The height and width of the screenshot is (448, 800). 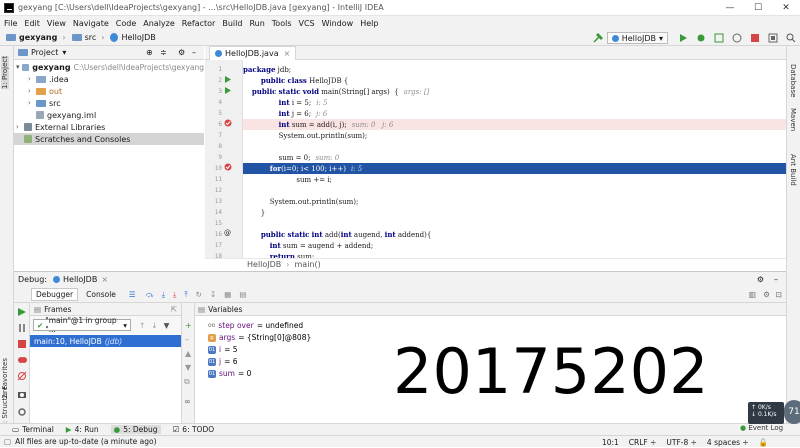 I want to click on pause-icon, so click(x=22, y=328).